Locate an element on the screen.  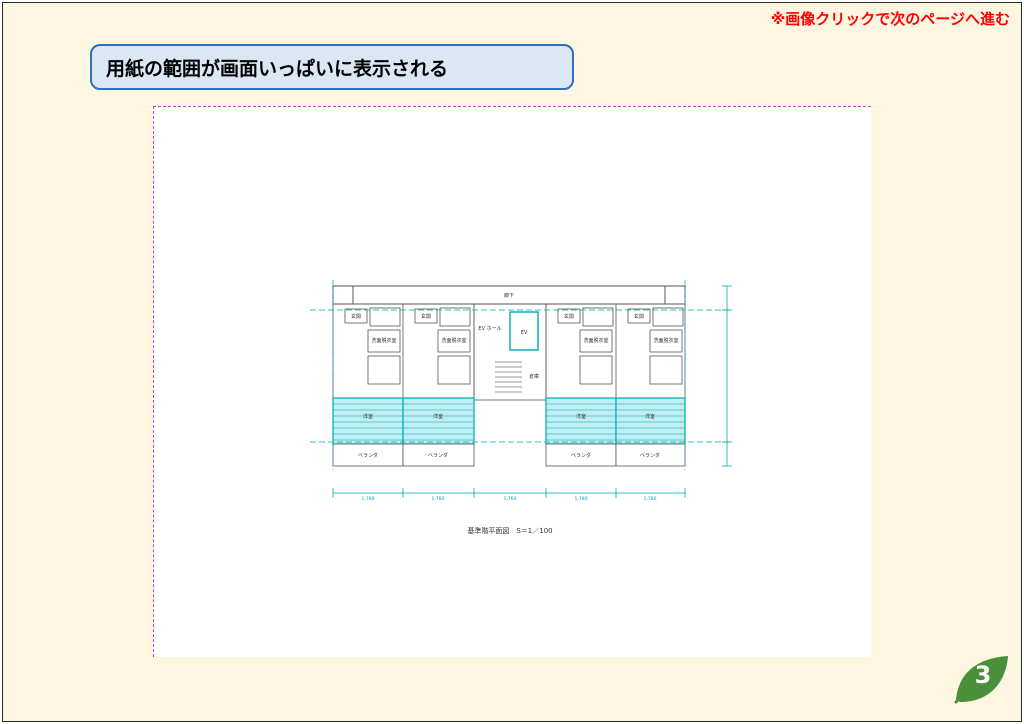
label-elevator-hall: EV ホール is located at coordinates (489, 329).